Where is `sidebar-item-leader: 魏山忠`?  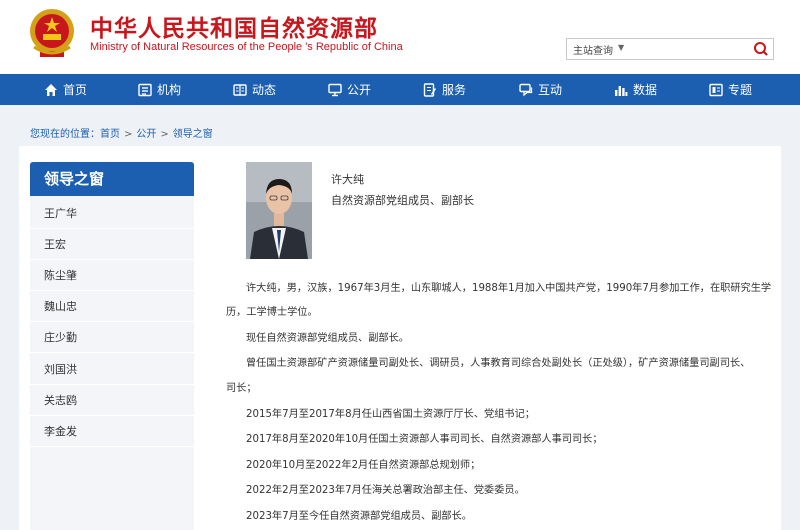
sidebar-item-leader: 魏山忠 is located at coordinates (112, 306).